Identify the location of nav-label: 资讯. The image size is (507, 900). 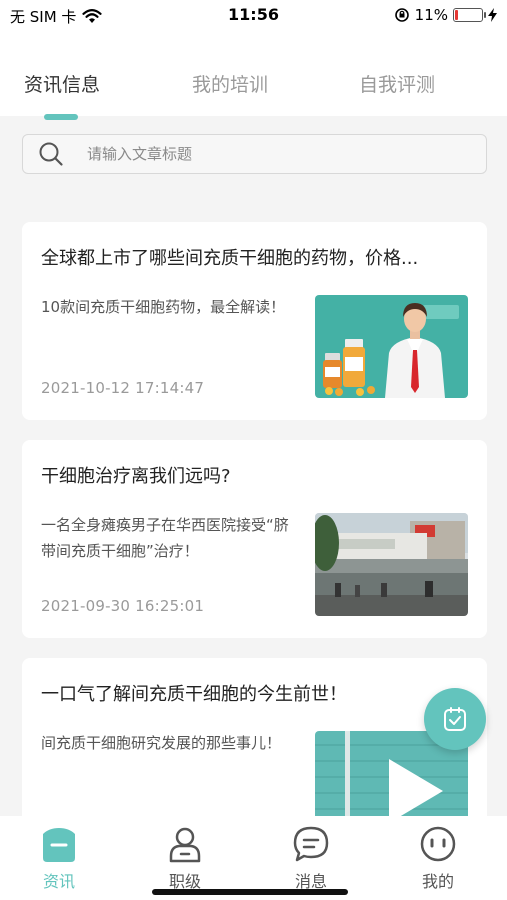
(58, 881).